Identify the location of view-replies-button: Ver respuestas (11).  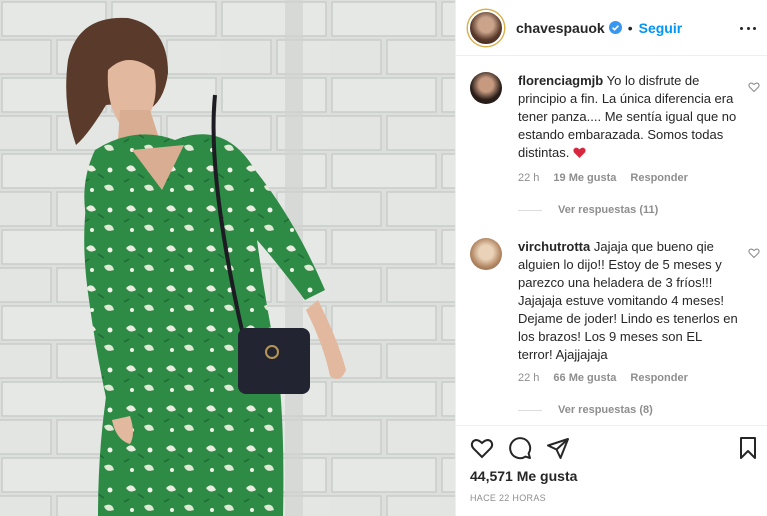
(588, 210).